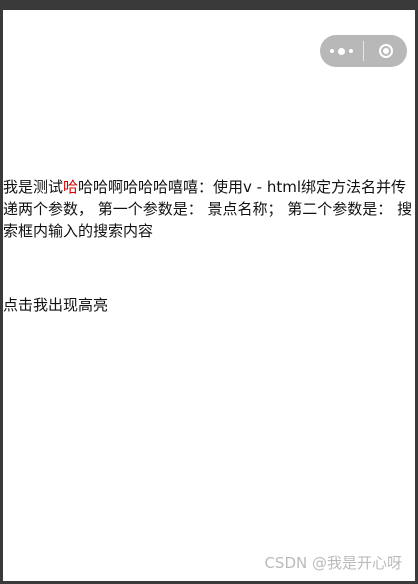 This screenshot has height=584, width=418. Describe the element at coordinates (71, 187) in the screenshot. I see `highlighted-character: 哈` at that location.